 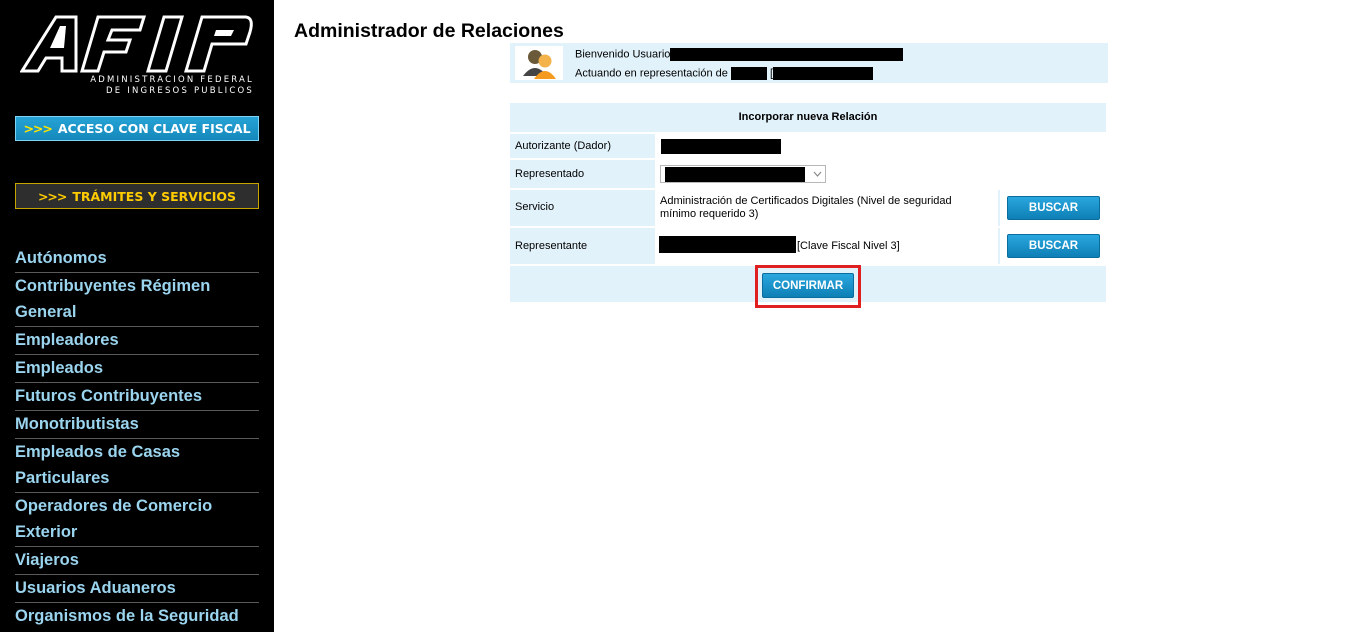 I want to click on servicio-action-cell: BUSCAR, so click(x=1053, y=208).